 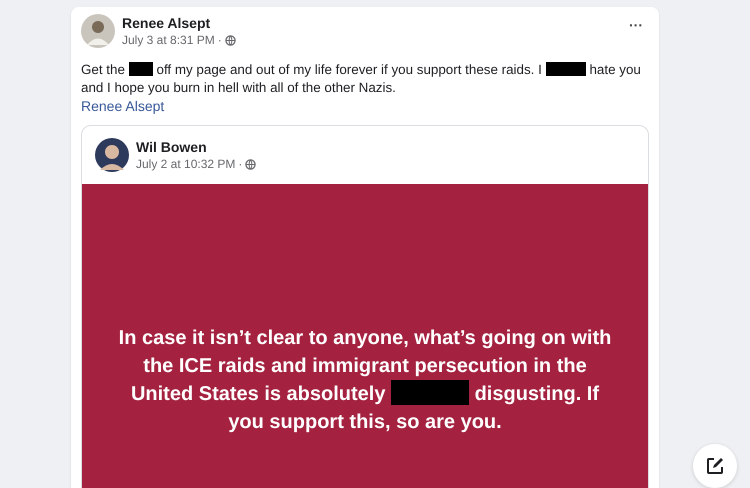 What do you see at coordinates (361, 79) in the screenshot?
I see `post-text: Get the off my page and out of my life forever if you support these raids. I hate you and I hope you burn in hell with all of the other Nazis.` at bounding box center [361, 79].